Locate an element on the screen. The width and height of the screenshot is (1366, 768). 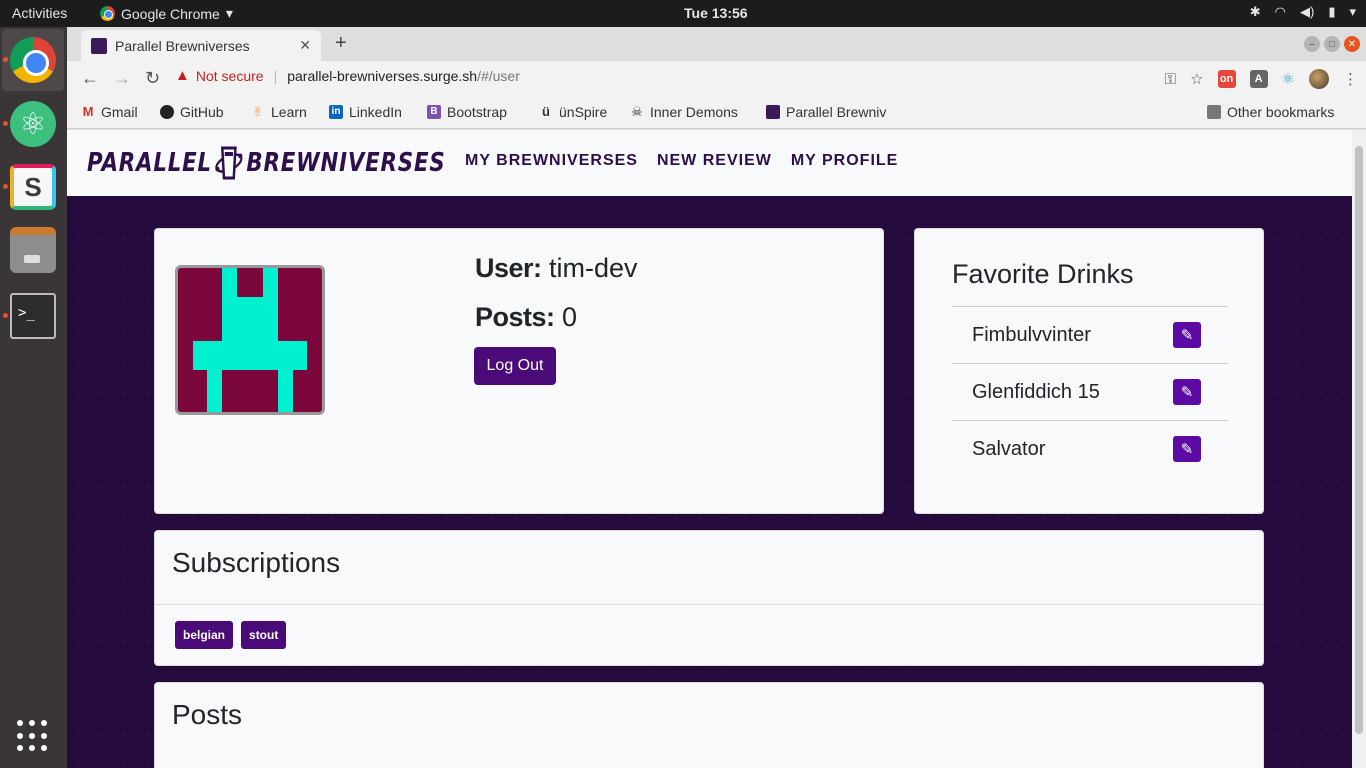
logout-button: Log Out is located at coordinates (515, 366).